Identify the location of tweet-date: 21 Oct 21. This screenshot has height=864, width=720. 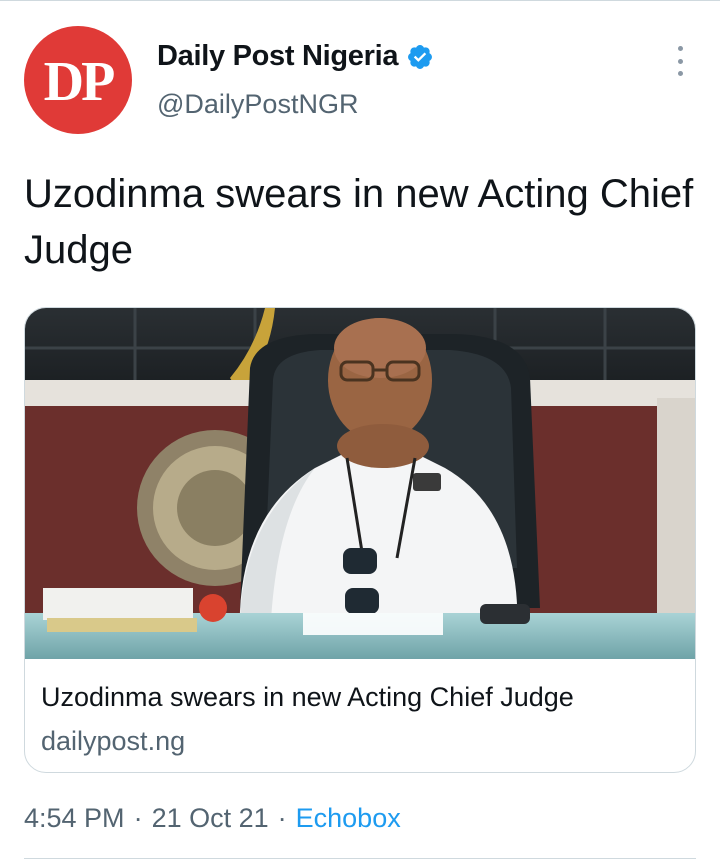
(210, 818).